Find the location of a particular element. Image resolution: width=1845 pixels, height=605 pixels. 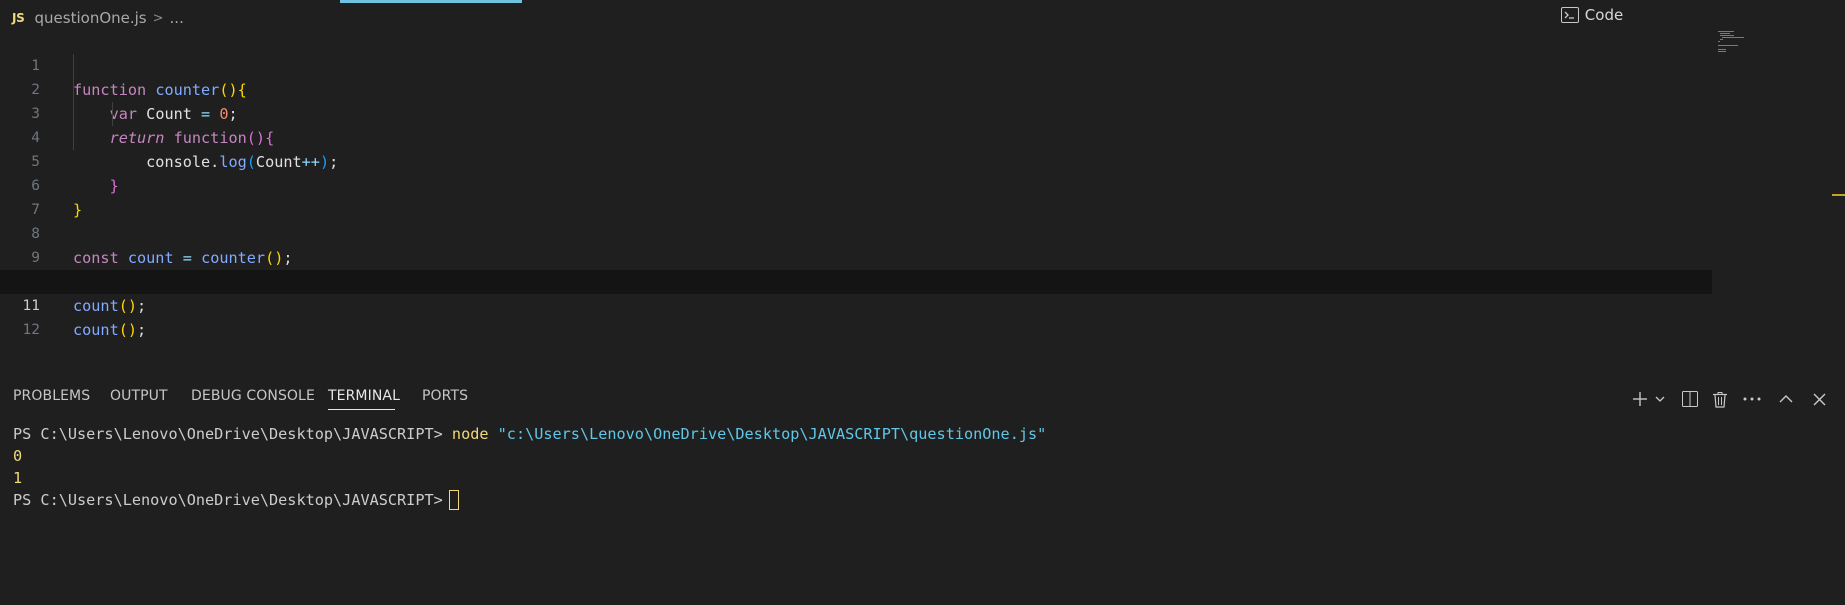

active-tab-underline is located at coordinates (361, 409).